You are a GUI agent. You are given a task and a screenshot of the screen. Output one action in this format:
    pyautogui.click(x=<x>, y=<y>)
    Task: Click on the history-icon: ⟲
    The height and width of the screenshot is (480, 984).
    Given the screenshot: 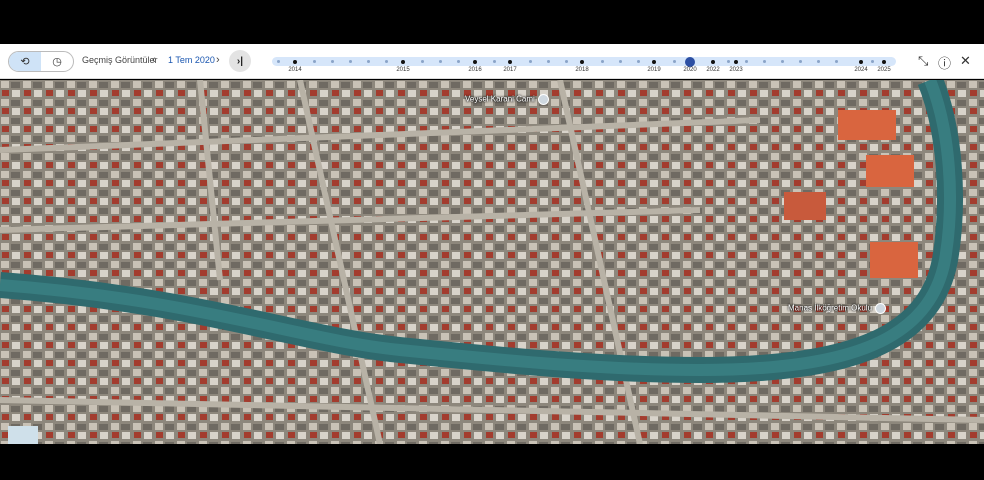 What is the action you would take?
    pyautogui.click(x=25, y=61)
    